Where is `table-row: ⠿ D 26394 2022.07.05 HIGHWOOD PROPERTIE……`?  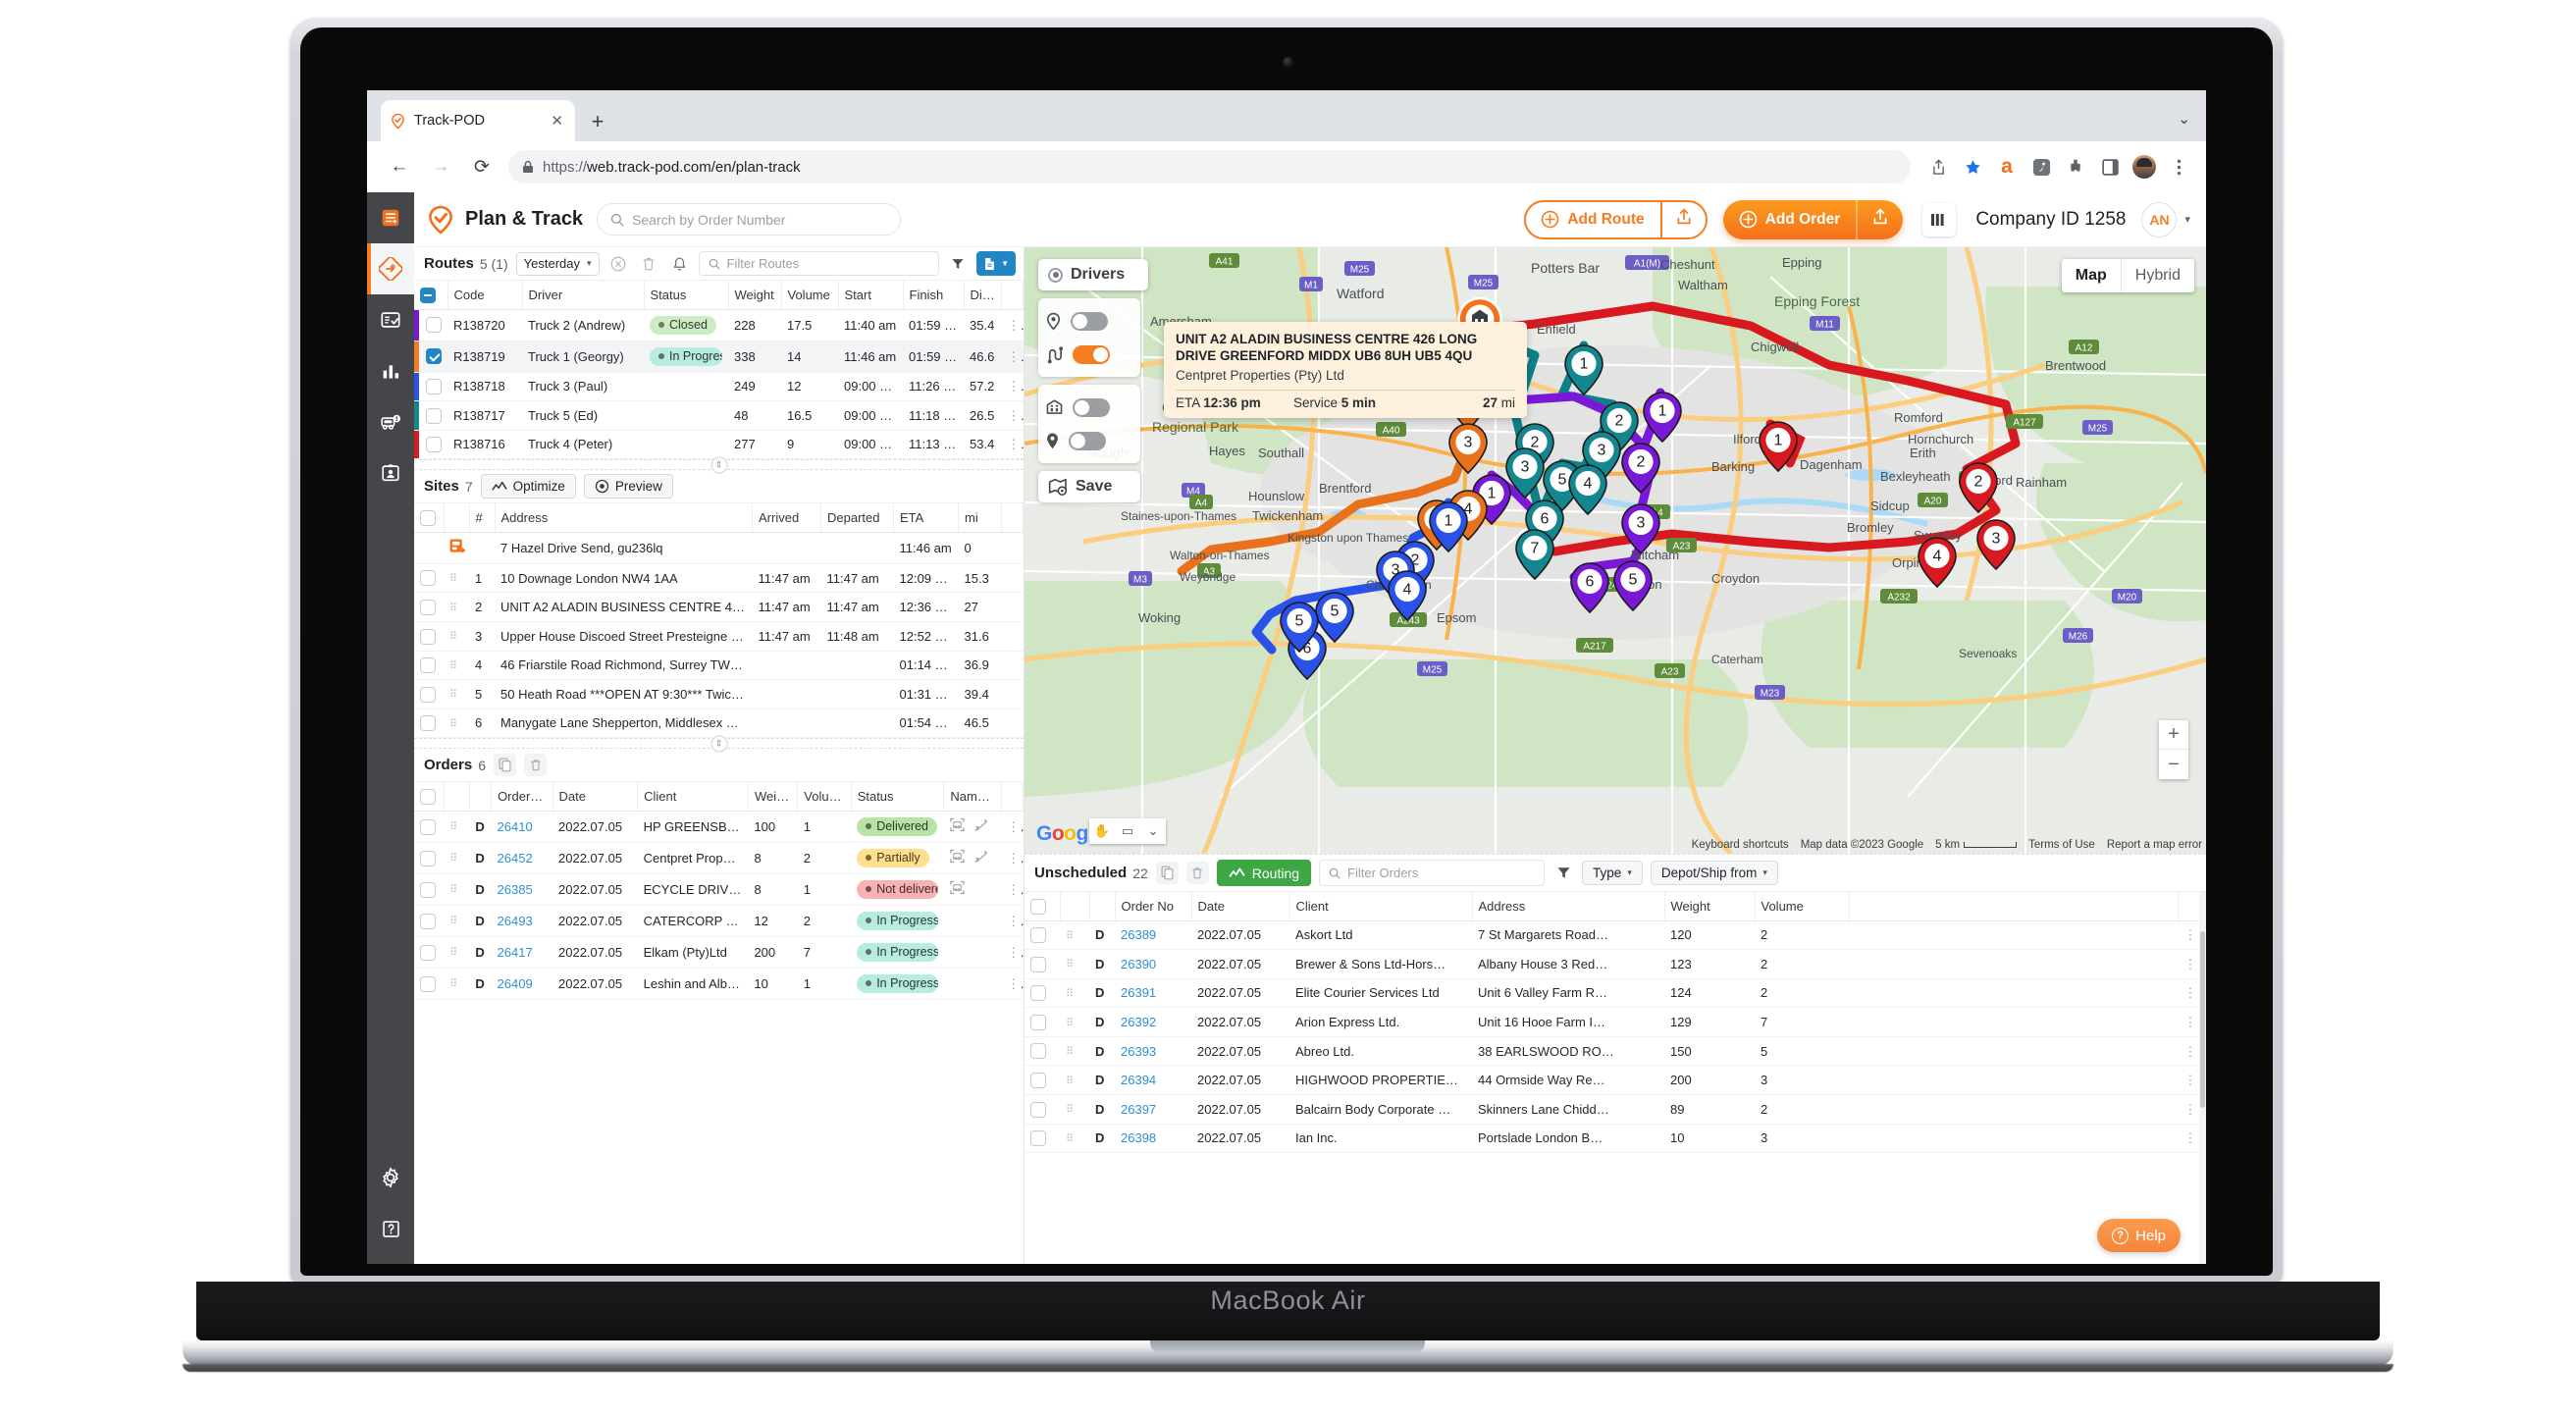
table-row: ⠿ D 26394 2022.07.05 HIGHWOOD PROPERTIE…… is located at coordinates (1615, 1080).